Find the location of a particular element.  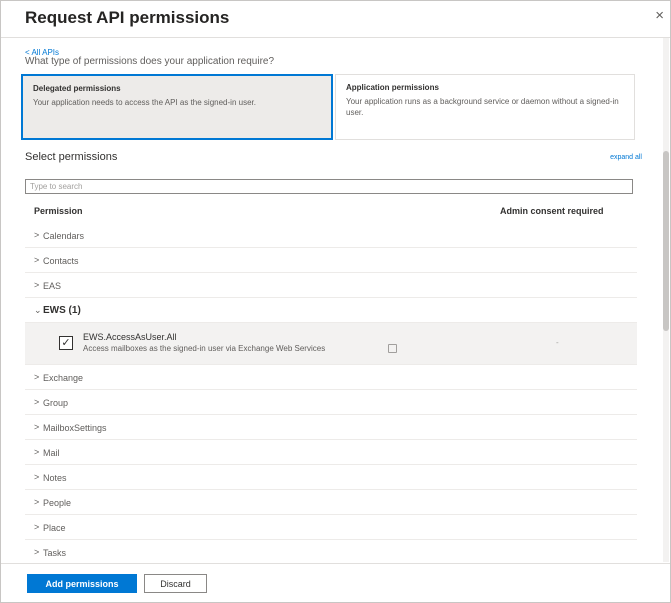

group-label: EAS is located at coordinates (52, 286).